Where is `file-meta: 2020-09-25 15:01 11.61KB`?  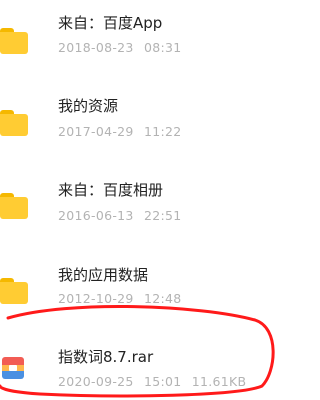
file-meta: 2020-09-25 15:01 11.61KB is located at coordinates (155, 381).